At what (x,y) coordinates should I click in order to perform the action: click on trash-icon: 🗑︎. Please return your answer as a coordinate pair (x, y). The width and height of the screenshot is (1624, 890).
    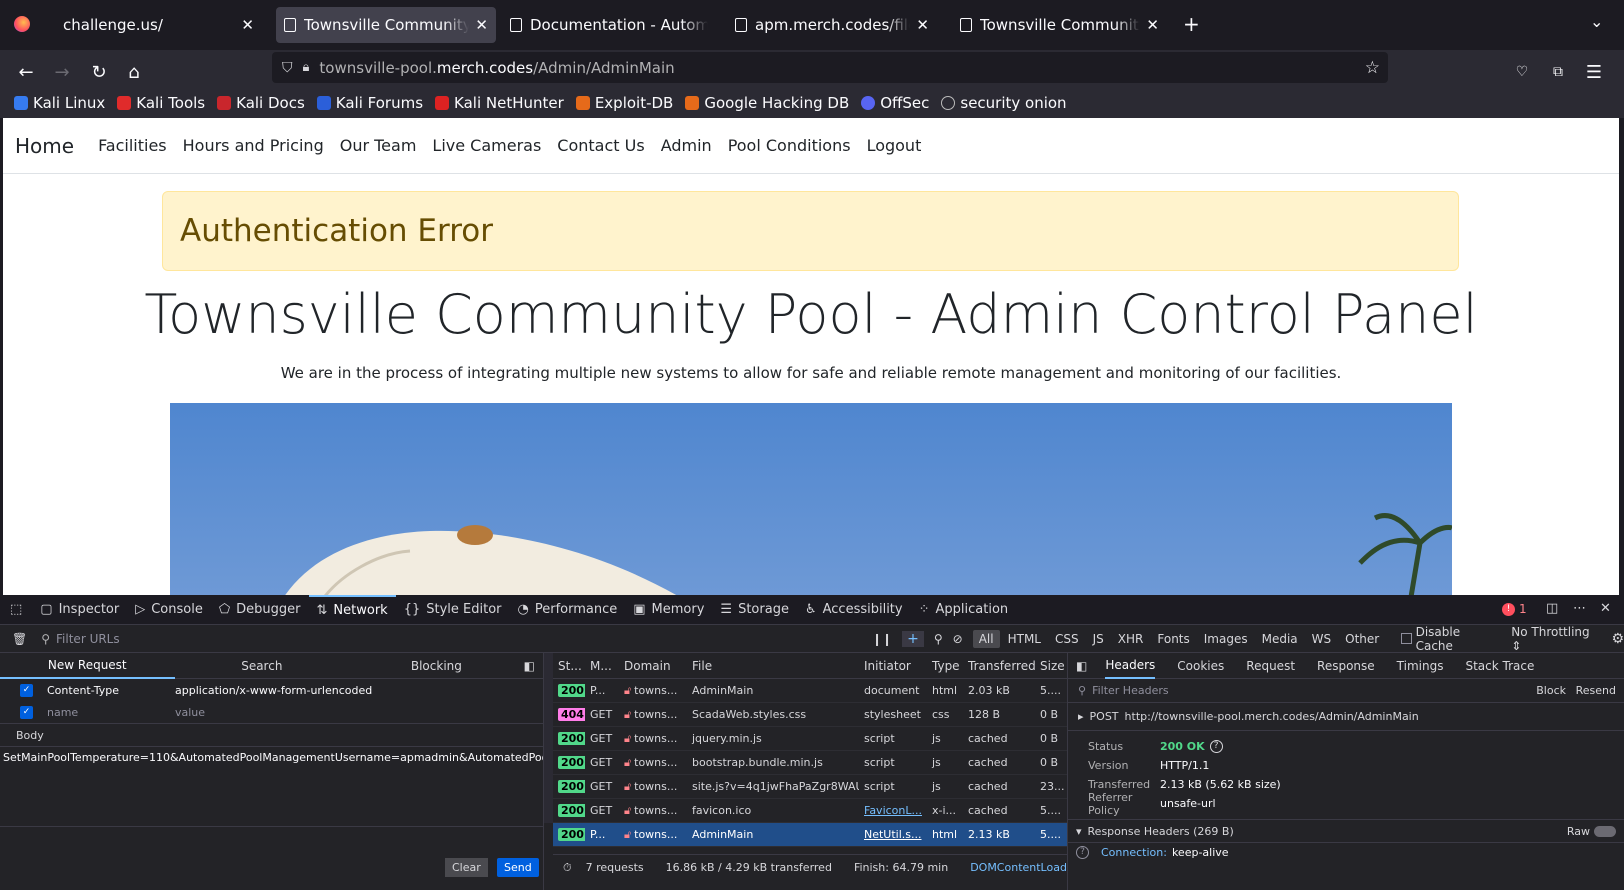
    Looking at the image, I should click on (19, 639).